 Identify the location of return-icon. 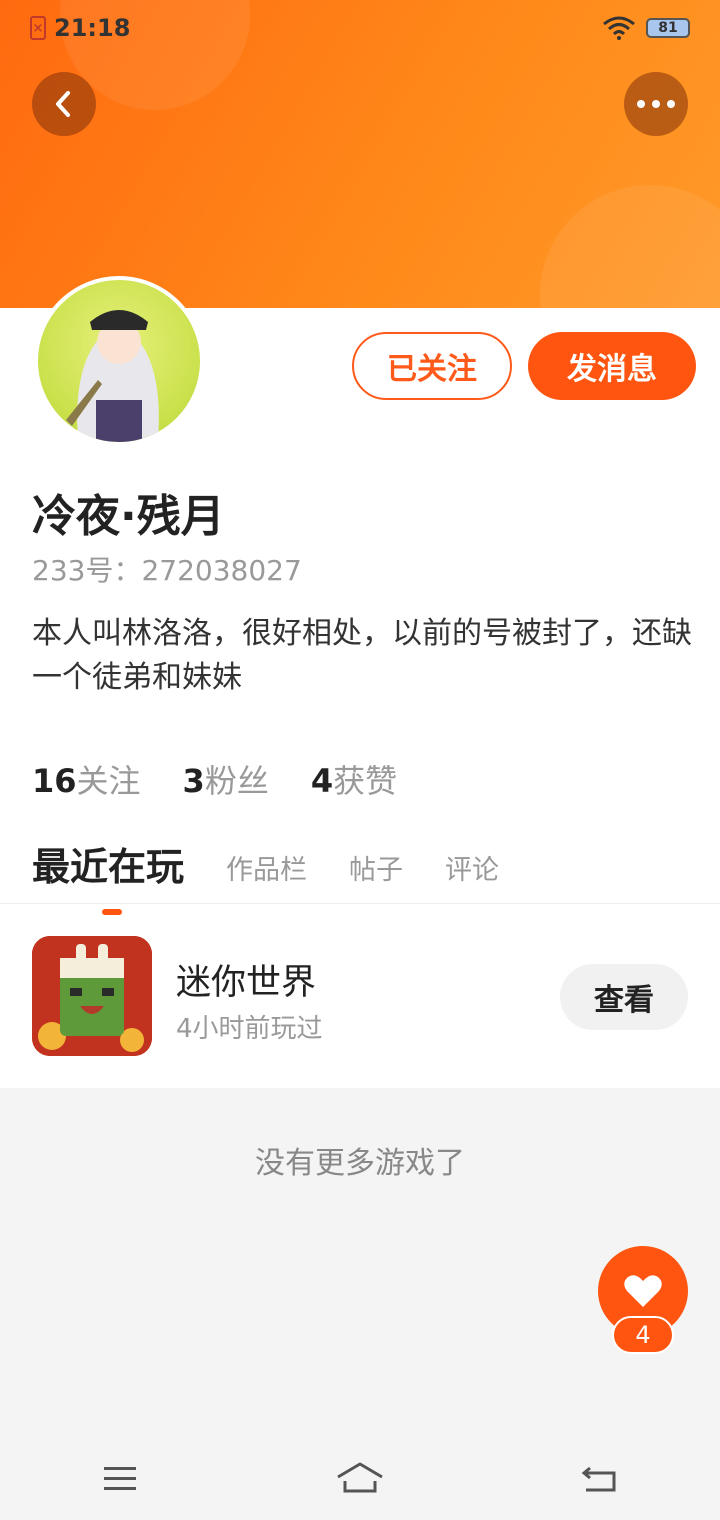
(598, 1479).